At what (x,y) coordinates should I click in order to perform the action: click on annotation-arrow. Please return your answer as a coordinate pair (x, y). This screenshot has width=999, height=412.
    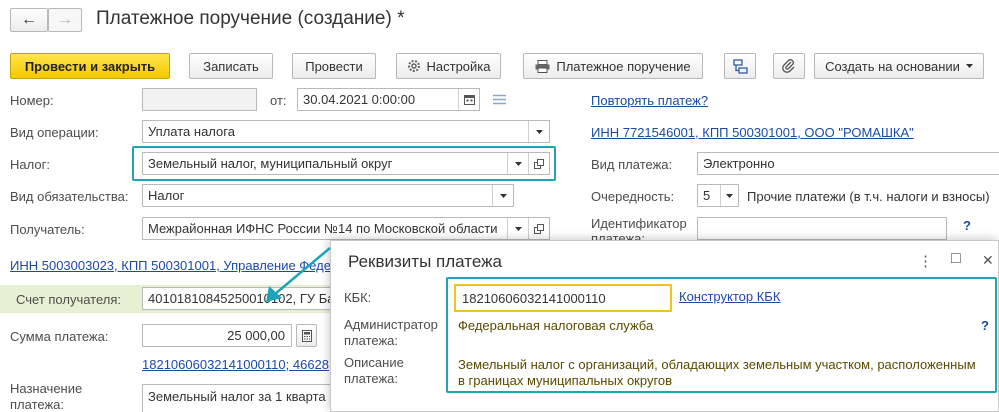
    Looking at the image, I should click on (298, 274).